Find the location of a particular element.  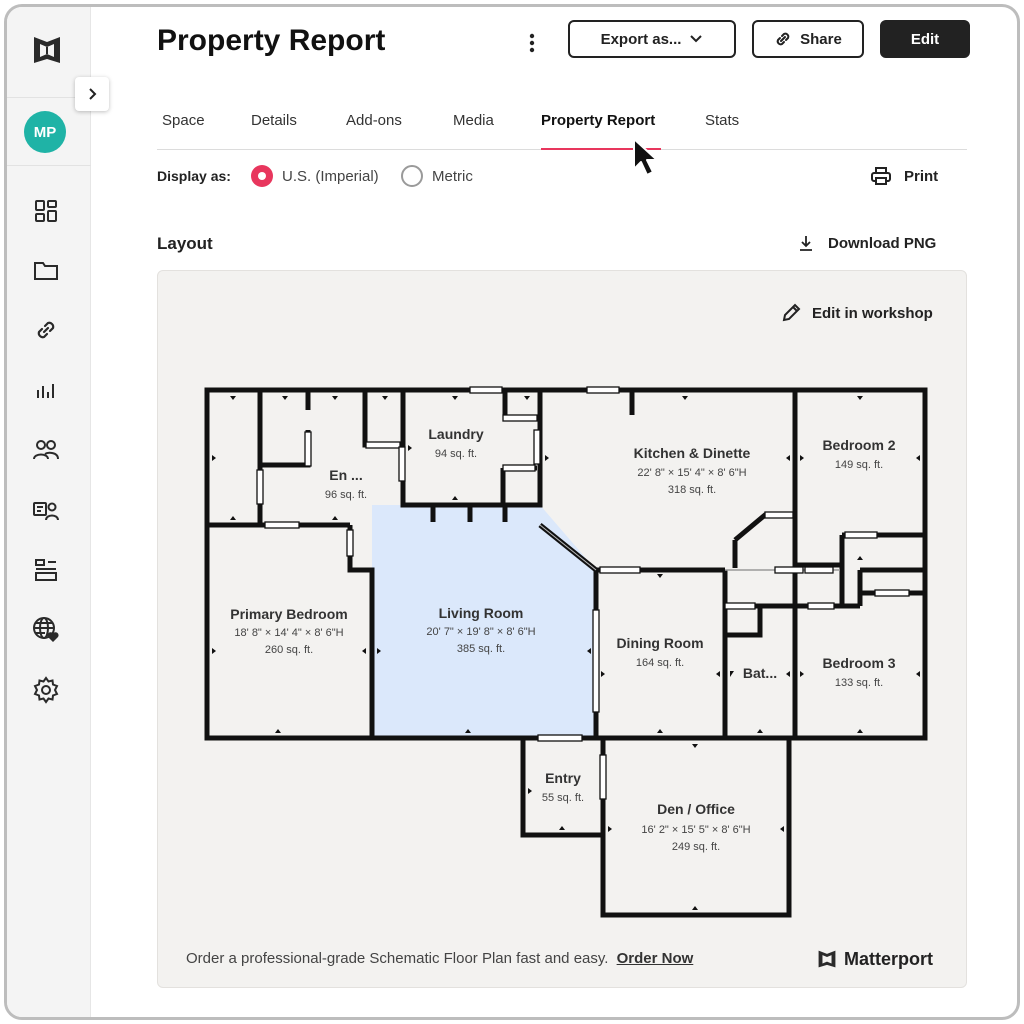

edit-label: Edit is located at coordinates (925, 39).